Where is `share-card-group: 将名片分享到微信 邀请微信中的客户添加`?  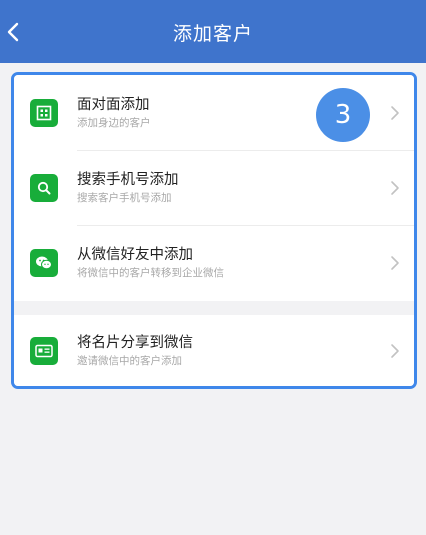
share-card-group: 将名片分享到微信 邀请微信中的客户添加 is located at coordinates (214, 350).